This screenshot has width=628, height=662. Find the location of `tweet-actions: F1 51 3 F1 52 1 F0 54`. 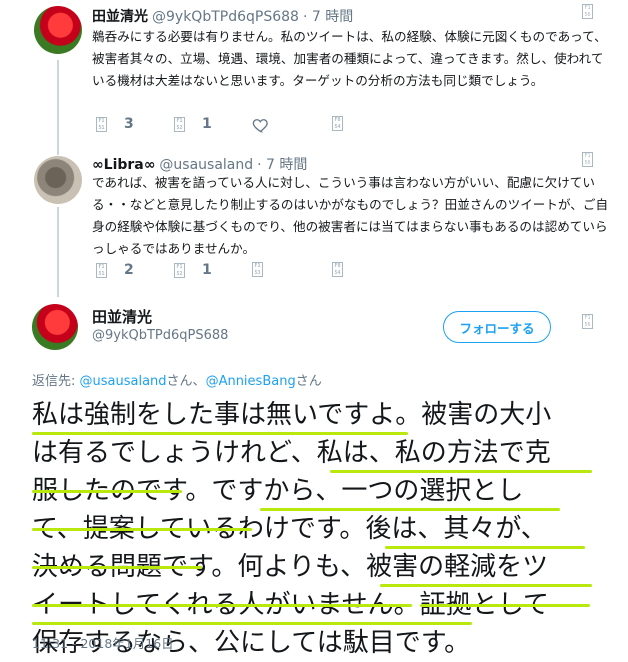

tweet-actions: F1 51 3 F1 52 1 F0 54 is located at coordinates (242, 128).